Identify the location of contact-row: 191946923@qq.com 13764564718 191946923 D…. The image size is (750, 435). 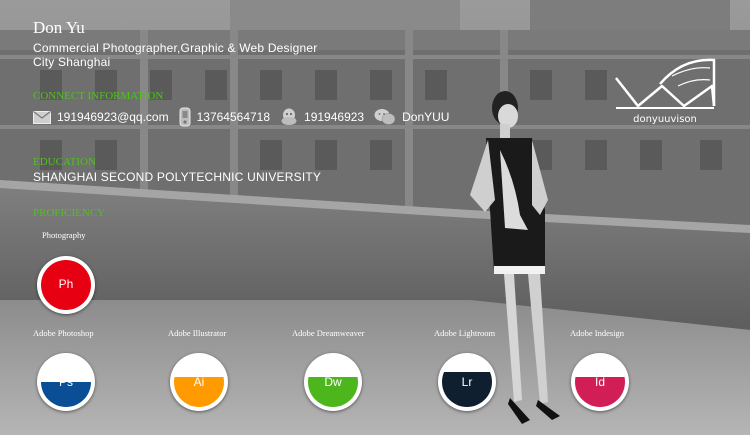
(246, 117).